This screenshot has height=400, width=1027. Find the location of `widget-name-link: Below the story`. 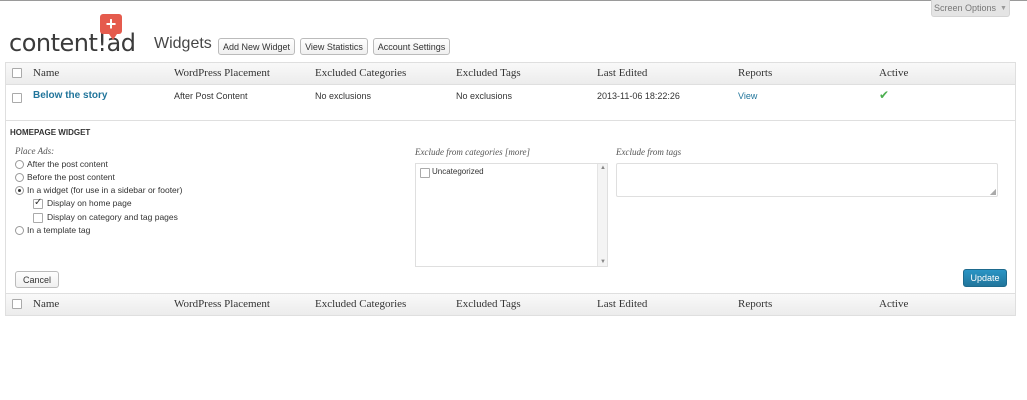

widget-name-link: Below the story is located at coordinates (70, 95).